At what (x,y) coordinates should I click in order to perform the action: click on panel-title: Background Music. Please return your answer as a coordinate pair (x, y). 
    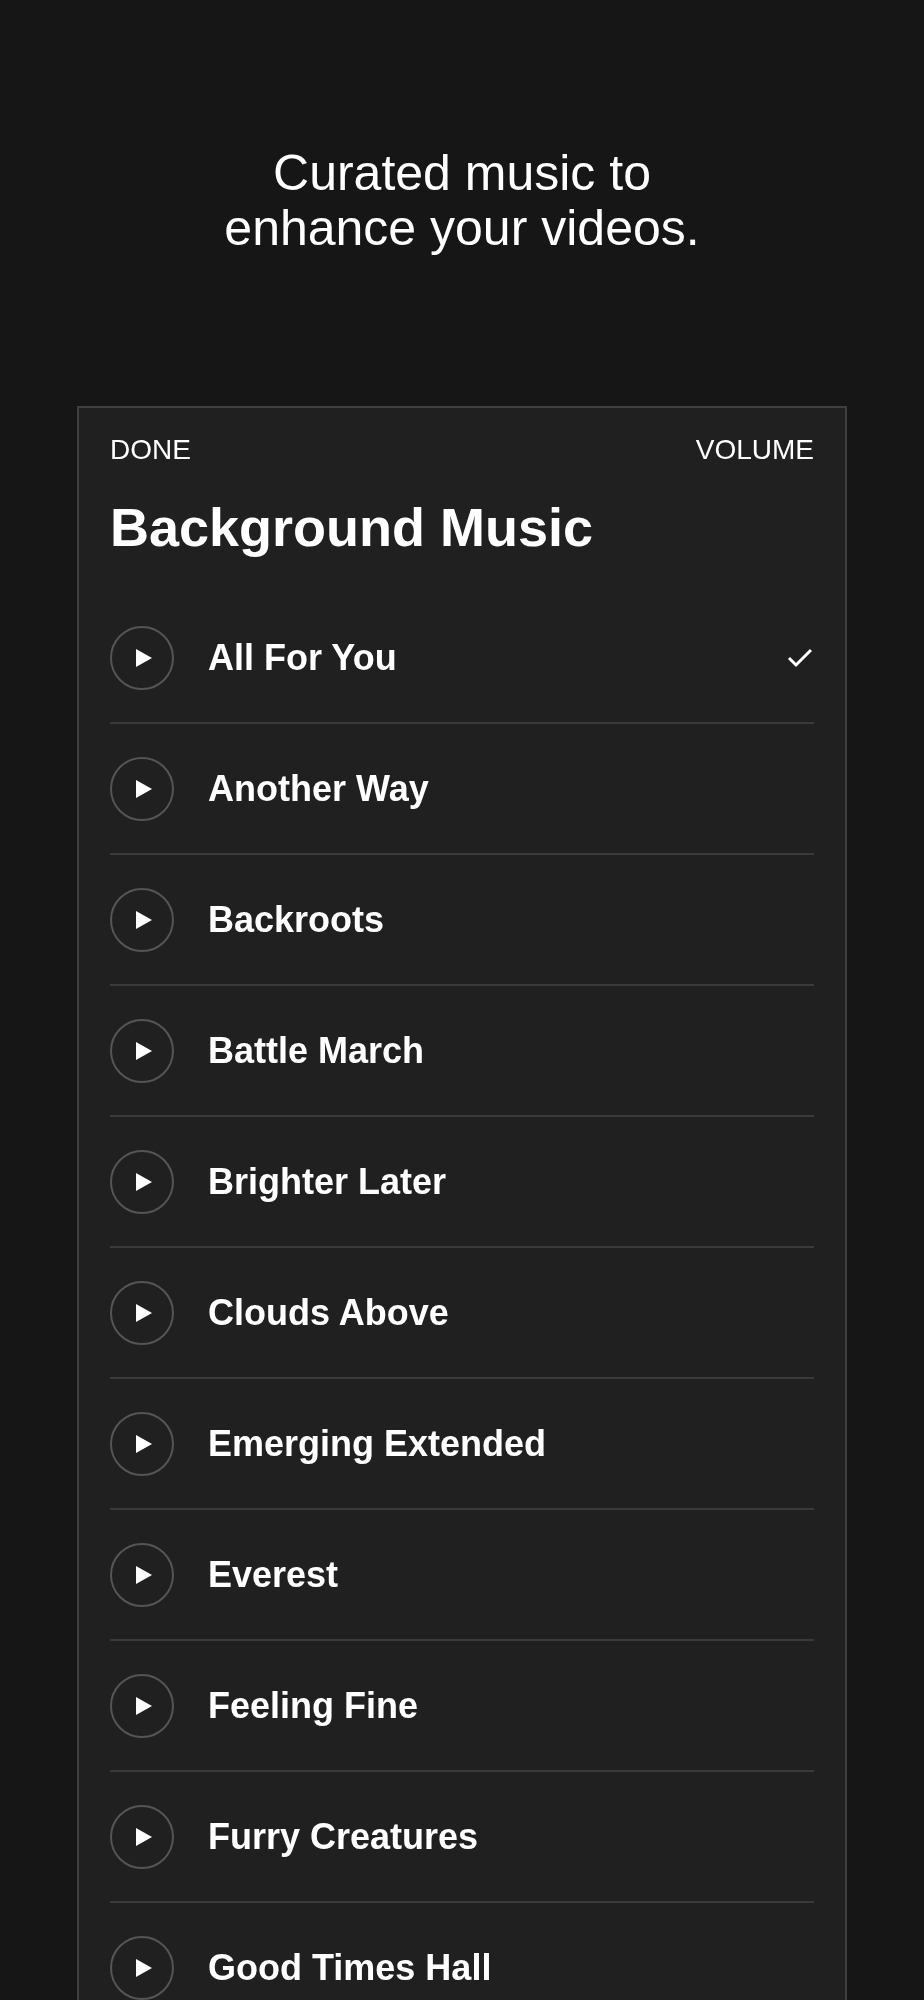
    Looking at the image, I should click on (352, 527).